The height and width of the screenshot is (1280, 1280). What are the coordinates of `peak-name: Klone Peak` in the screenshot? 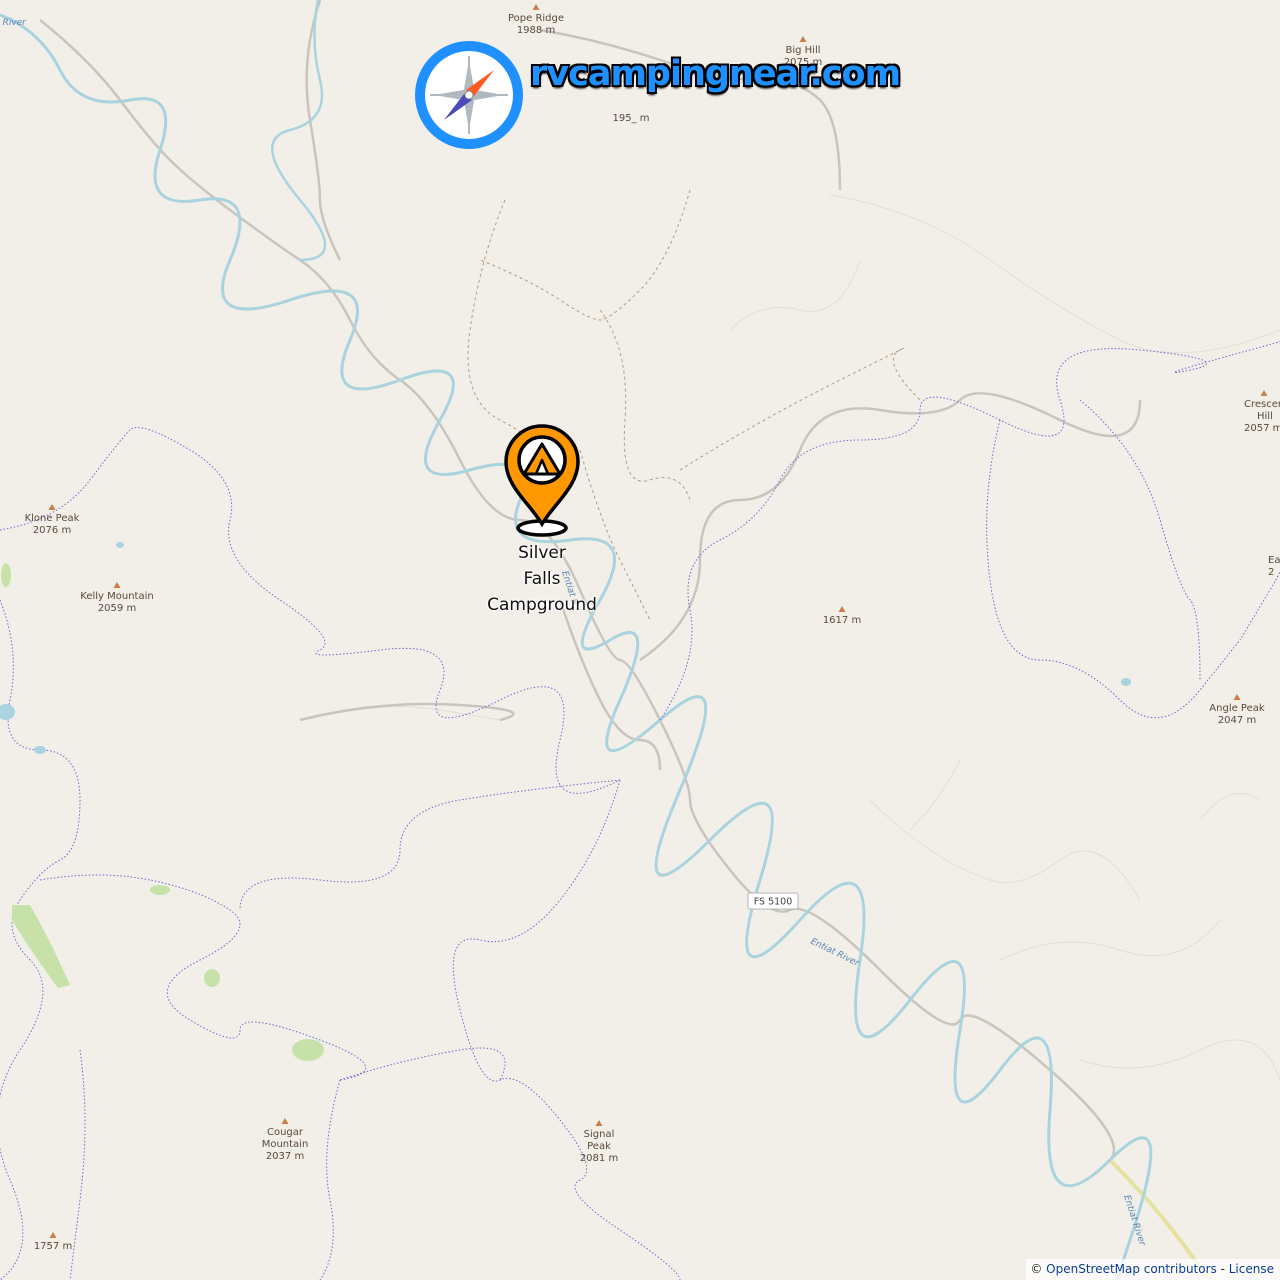 It's located at (52, 518).